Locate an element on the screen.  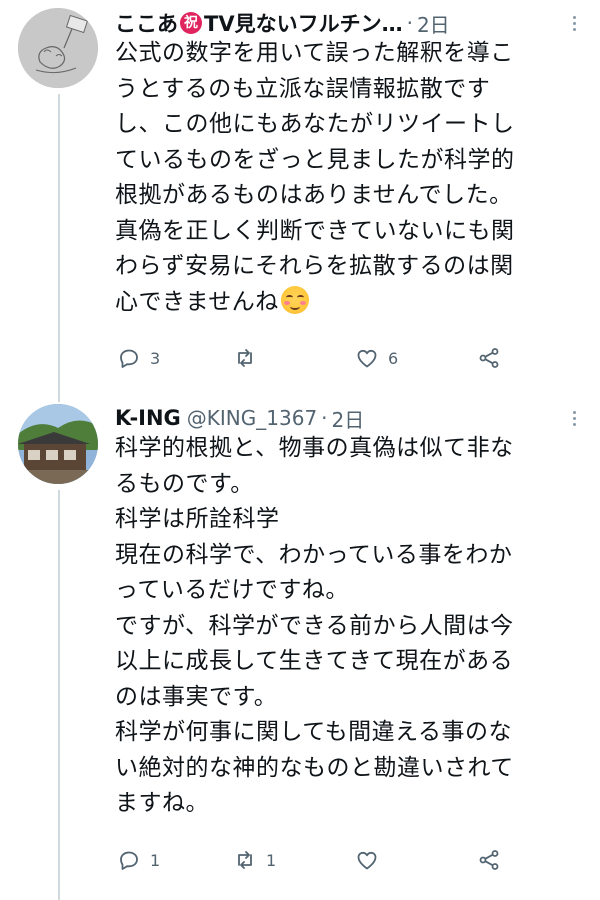
tweet-actions: 1 1 is located at coordinates (325, 860).